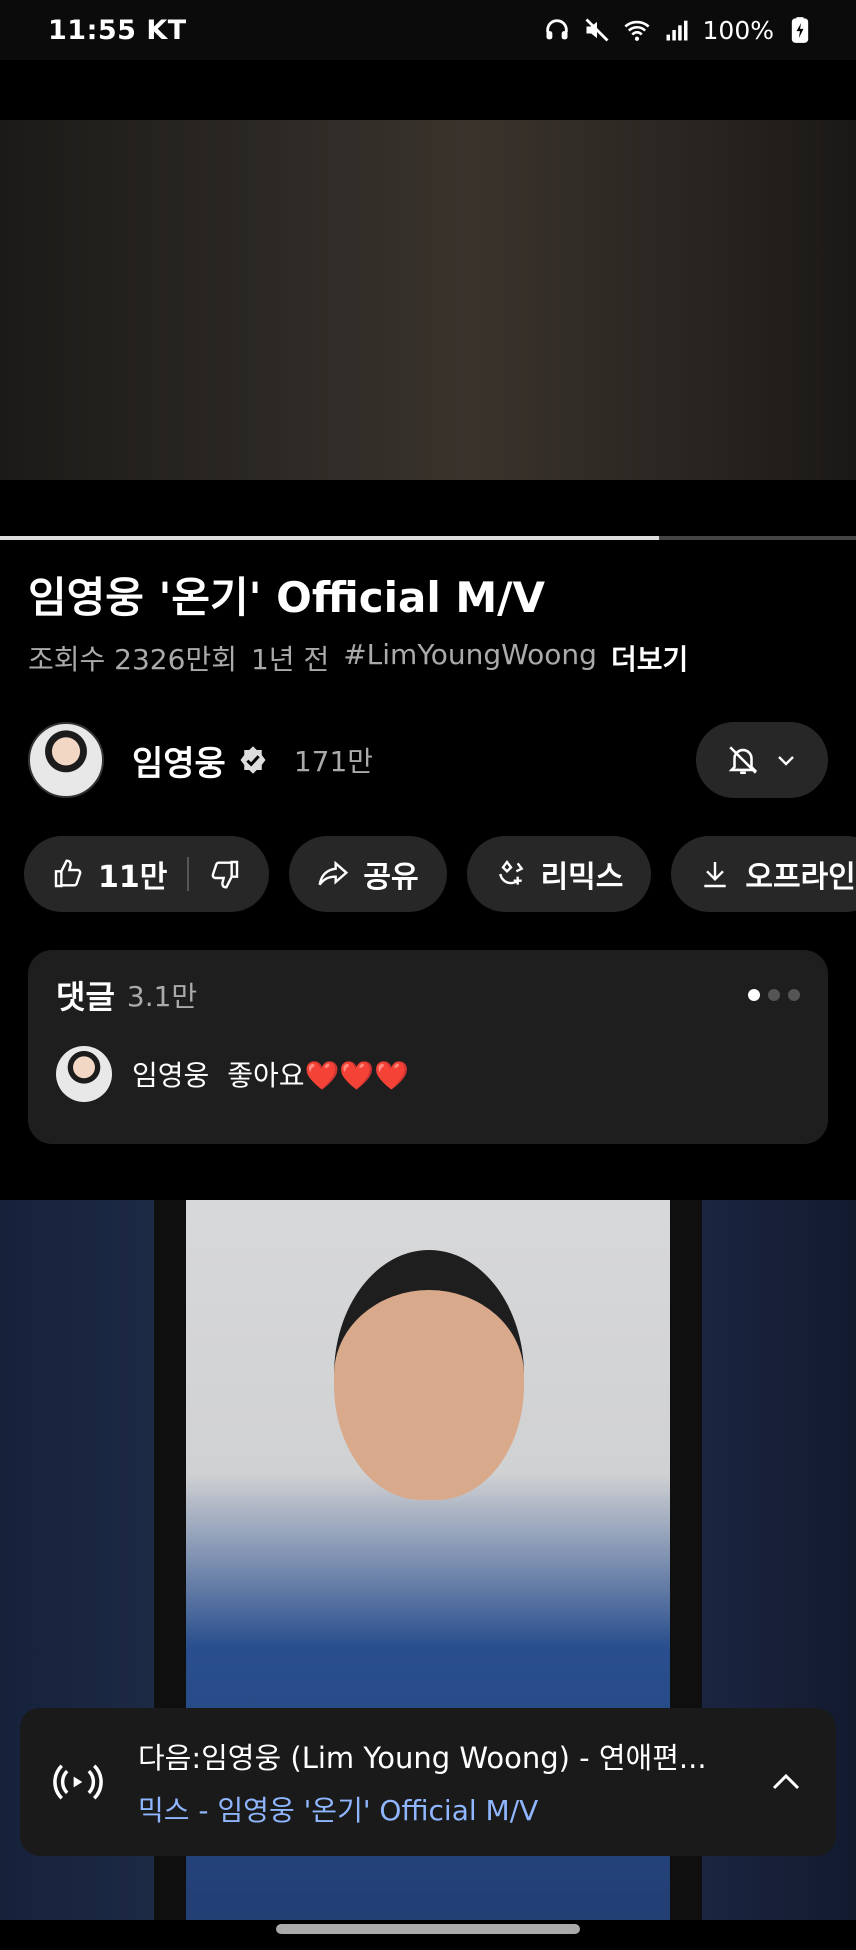  What do you see at coordinates (786, 761) in the screenshot?
I see `chevron-down-icon` at bounding box center [786, 761].